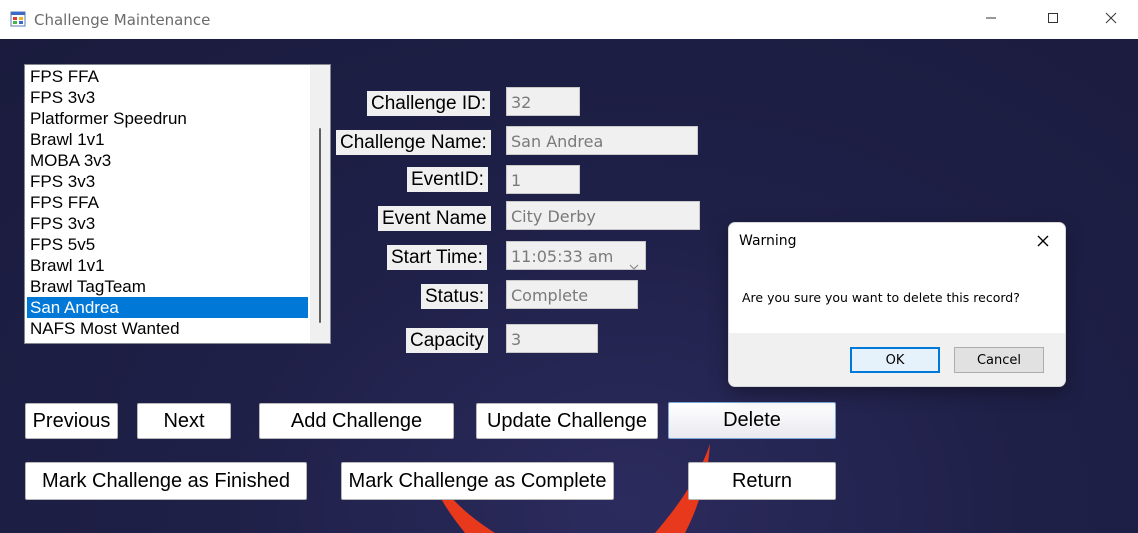 The height and width of the screenshot is (533, 1138). What do you see at coordinates (768, 241) in the screenshot?
I see `dialog-title: Warning` at bounding box center [768, 241].